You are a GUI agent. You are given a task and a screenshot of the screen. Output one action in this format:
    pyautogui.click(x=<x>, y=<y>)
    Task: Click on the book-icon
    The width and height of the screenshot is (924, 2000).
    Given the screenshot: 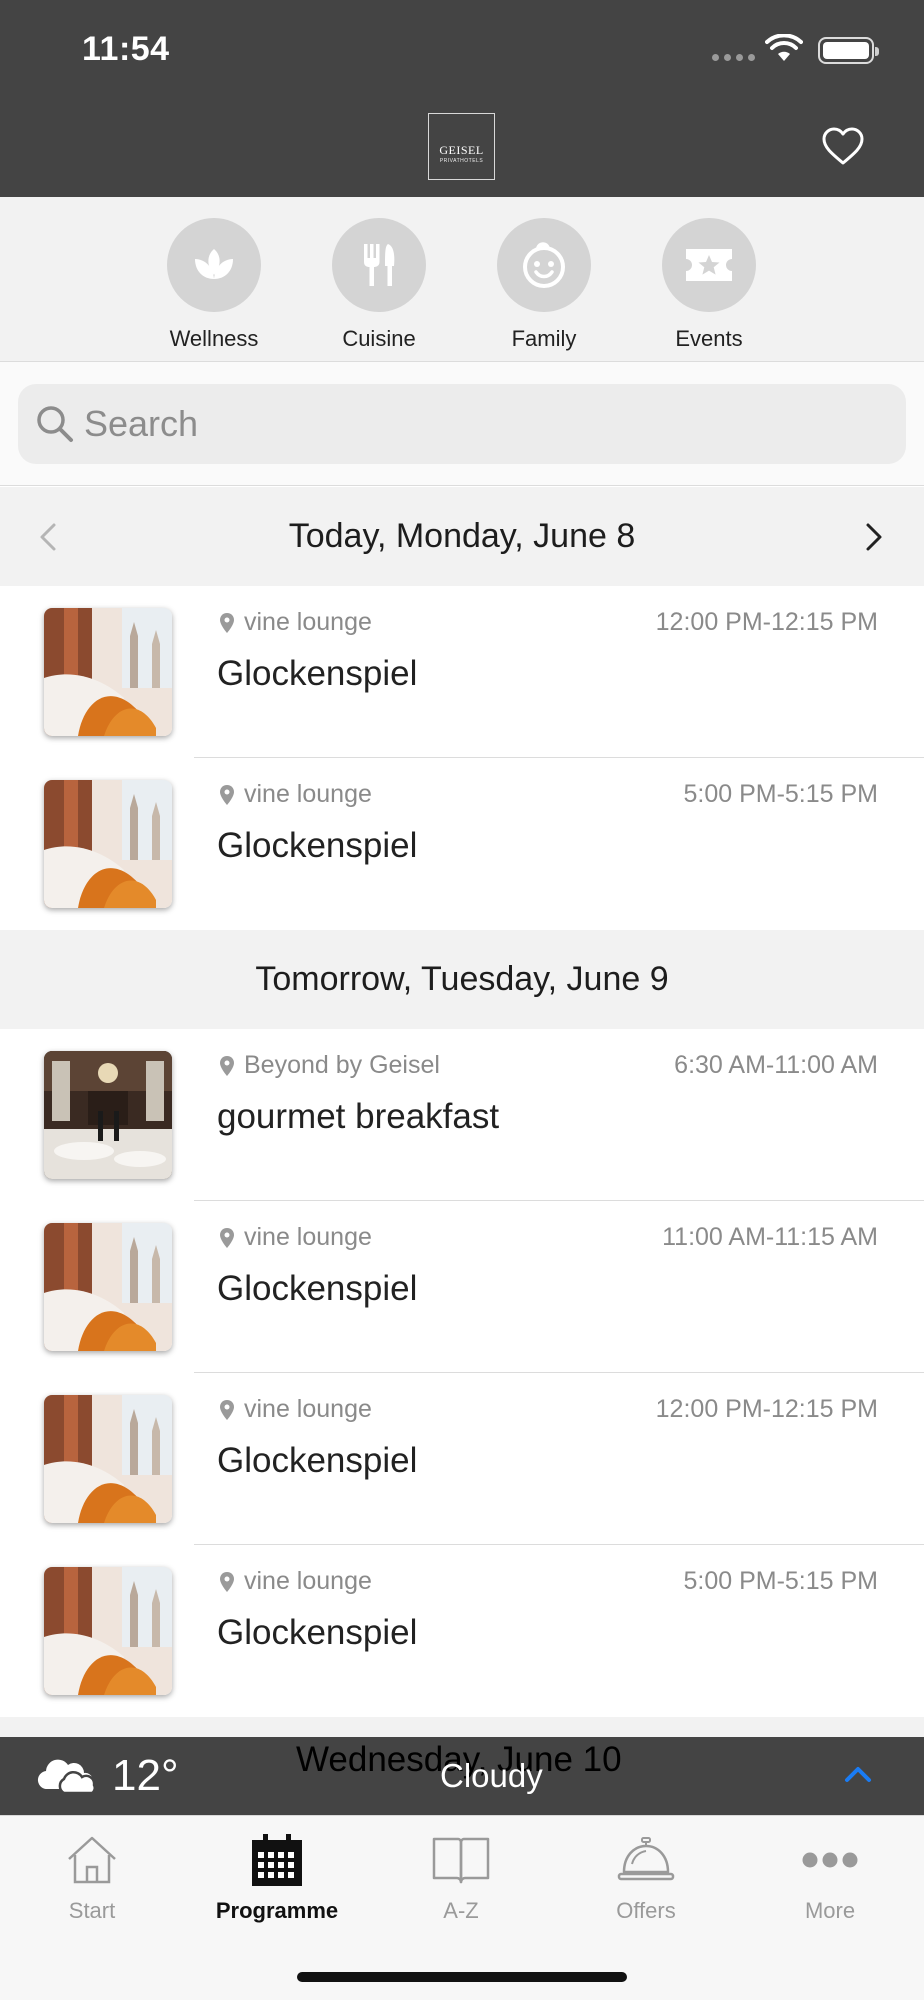 What is the action you would take?
    pyautogui.click(x=461, y=1860)
    